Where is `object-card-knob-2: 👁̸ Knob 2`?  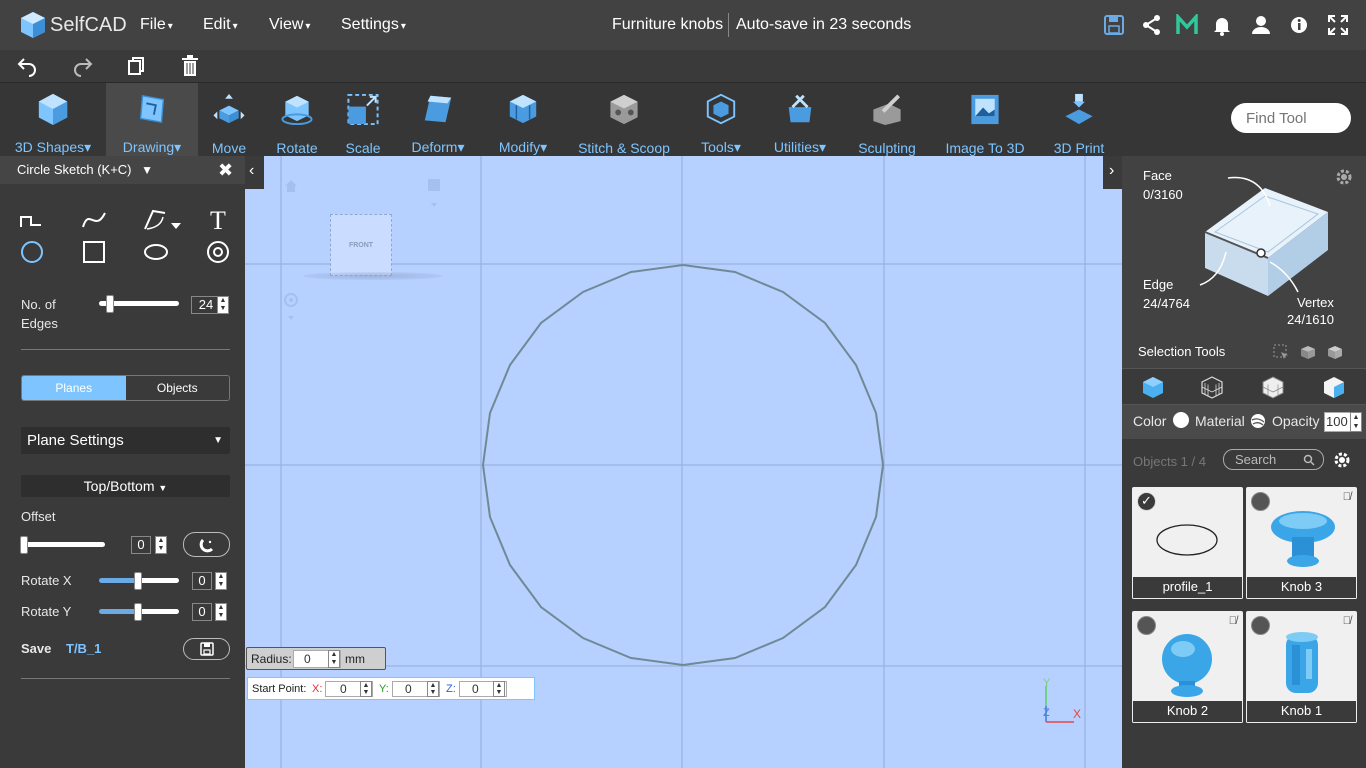 object-card-knob-2: 👁̸ Knob 2 is located at coordinates (1187, 667).